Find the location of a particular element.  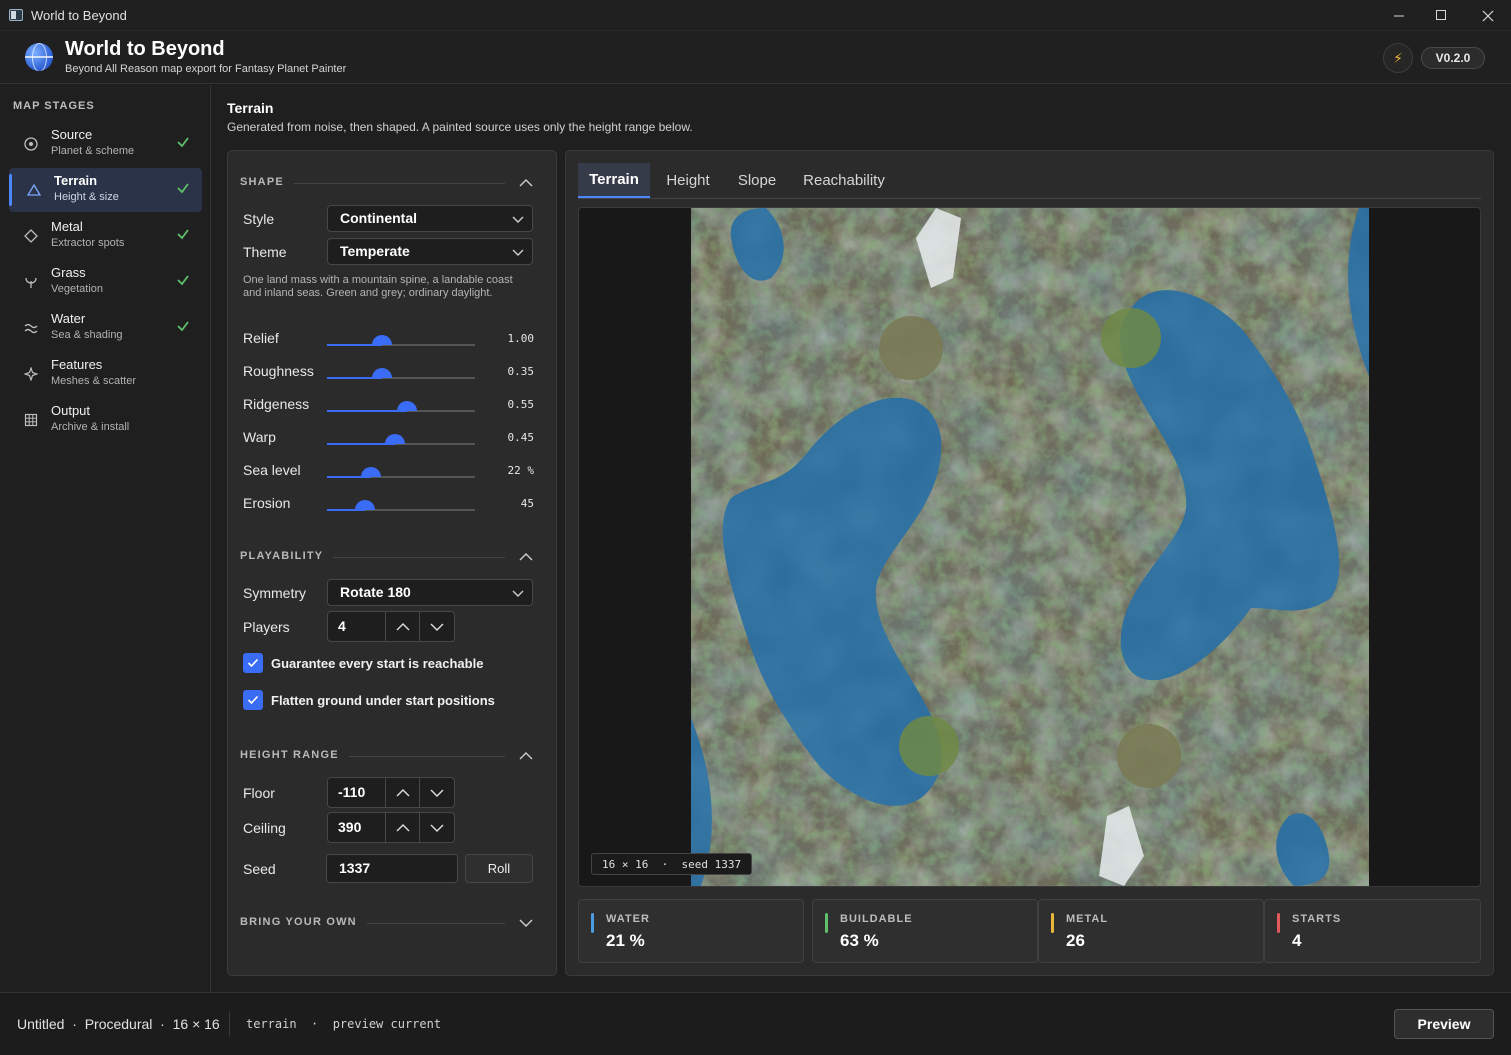

floor-value: -110 is located at coordinates (357, 792).